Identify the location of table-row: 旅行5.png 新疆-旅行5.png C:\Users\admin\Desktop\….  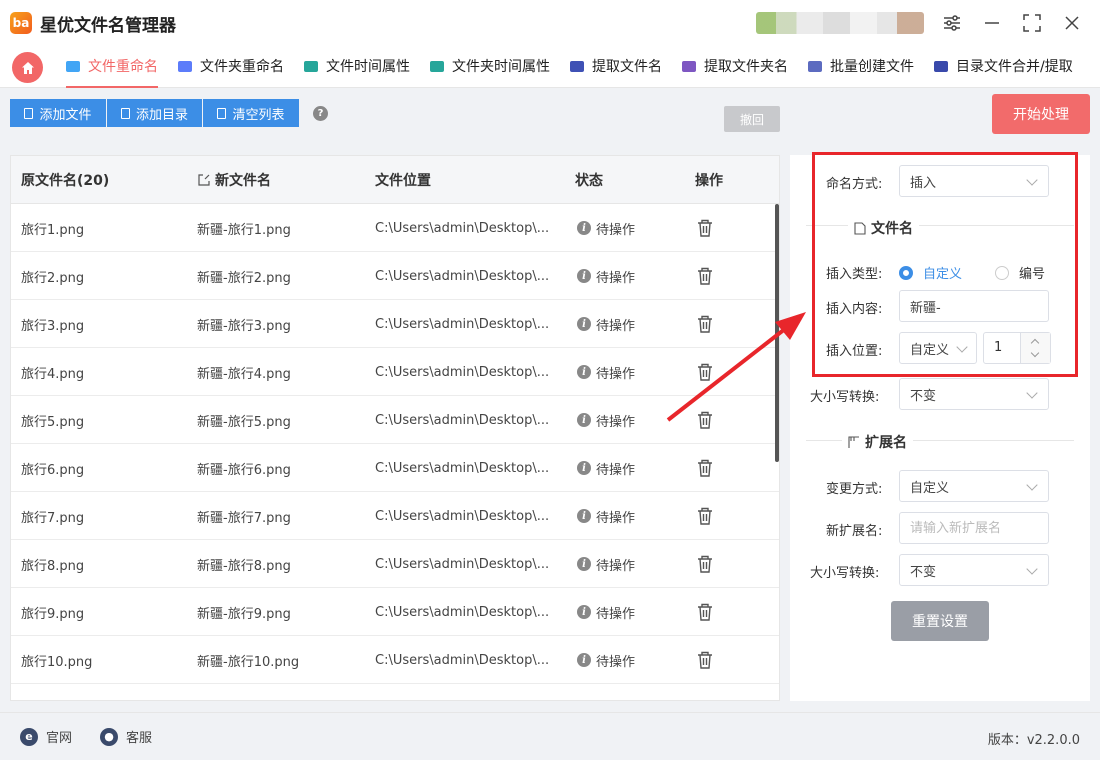
(395, 420).